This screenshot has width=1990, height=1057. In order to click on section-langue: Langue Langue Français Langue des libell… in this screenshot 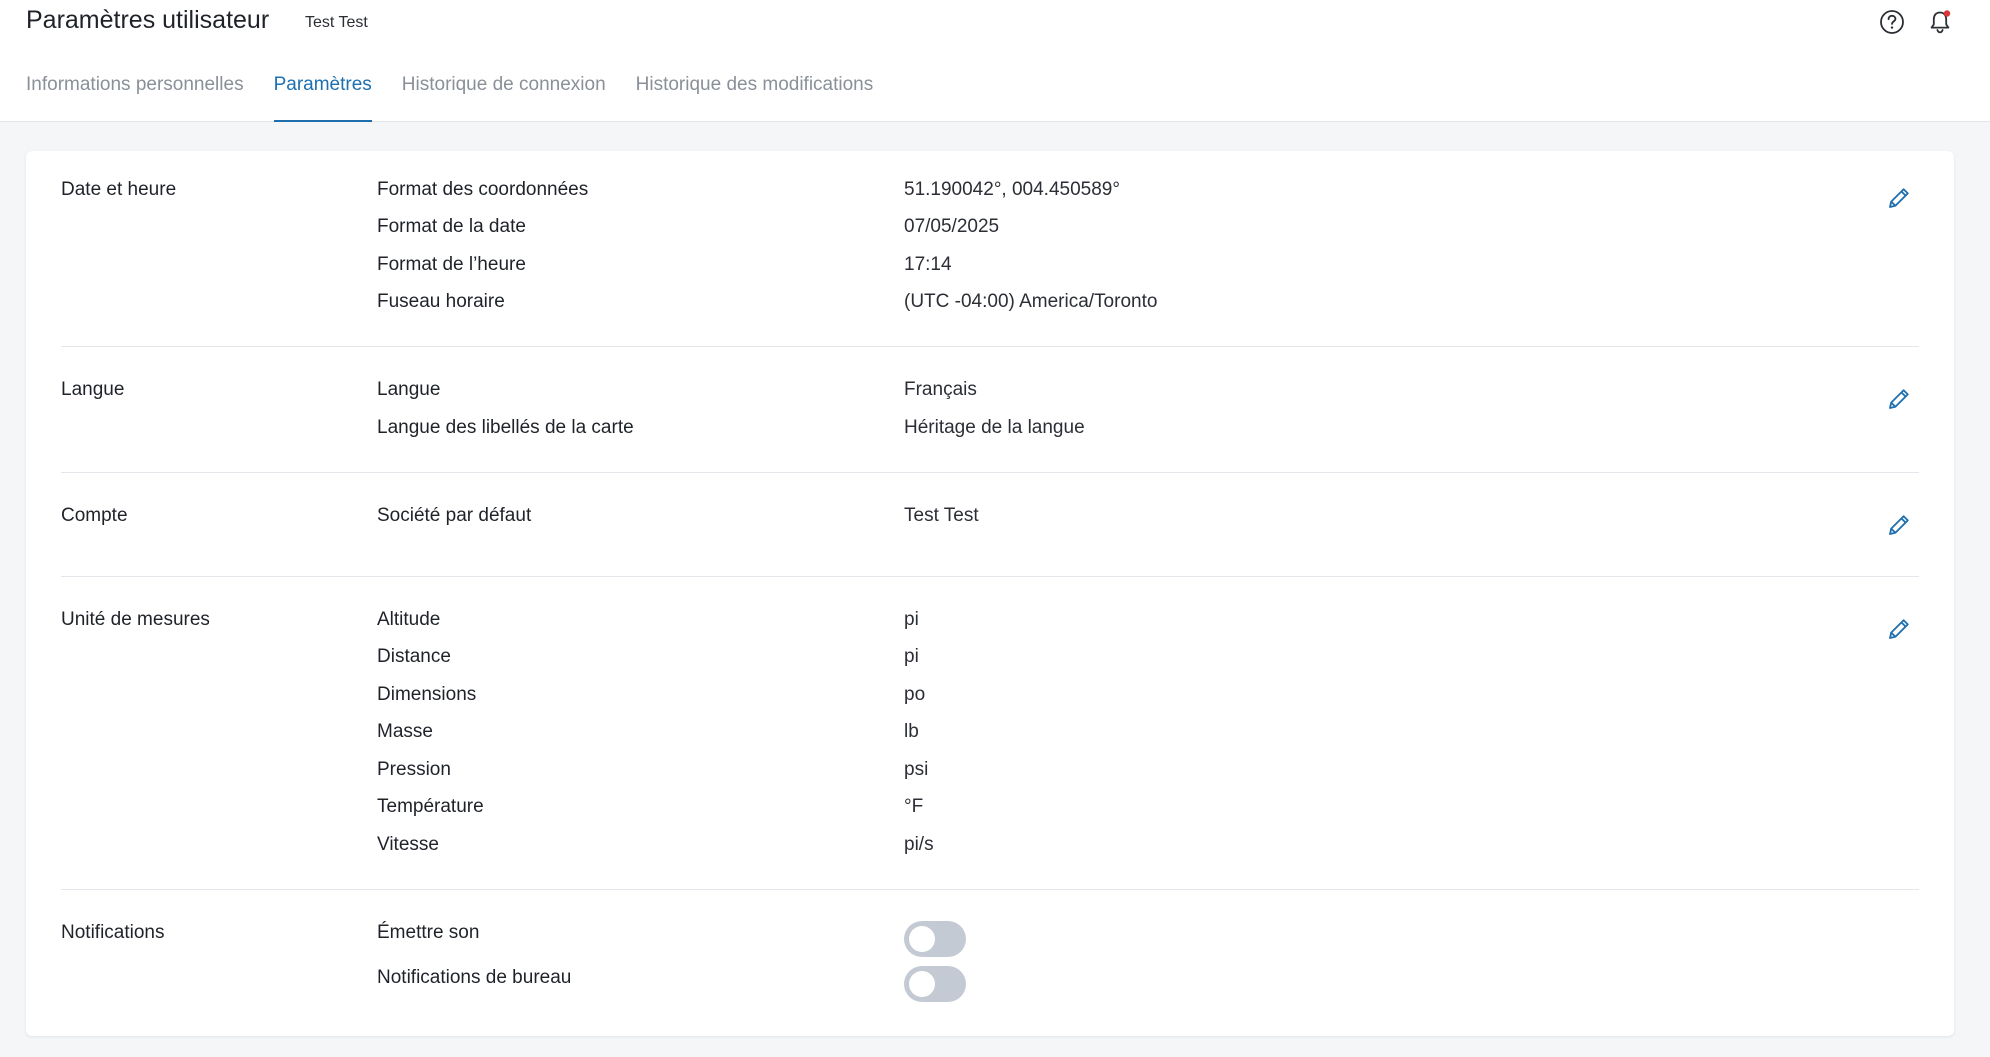, I will do `click(990, 410)`.